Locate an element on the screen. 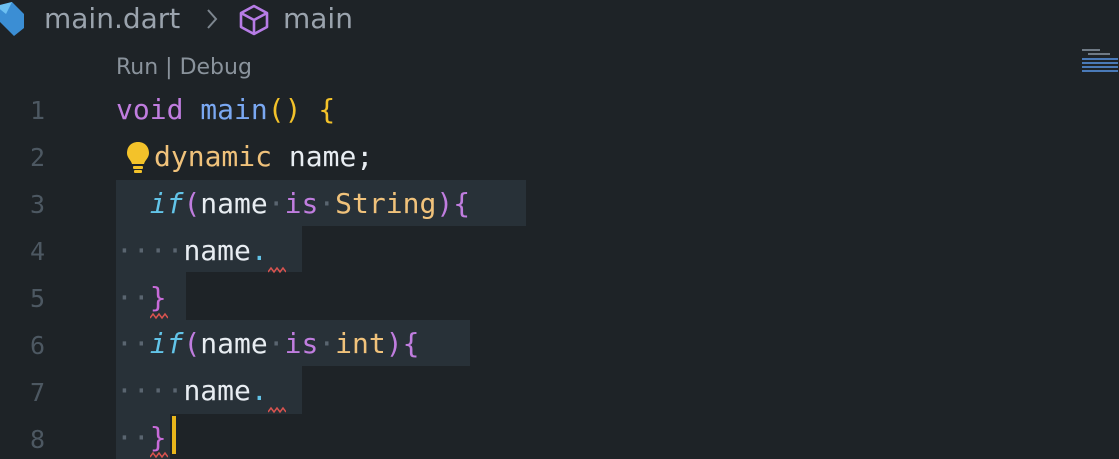  breadcrumb-symbol: main is located at coordinates (318, 18).